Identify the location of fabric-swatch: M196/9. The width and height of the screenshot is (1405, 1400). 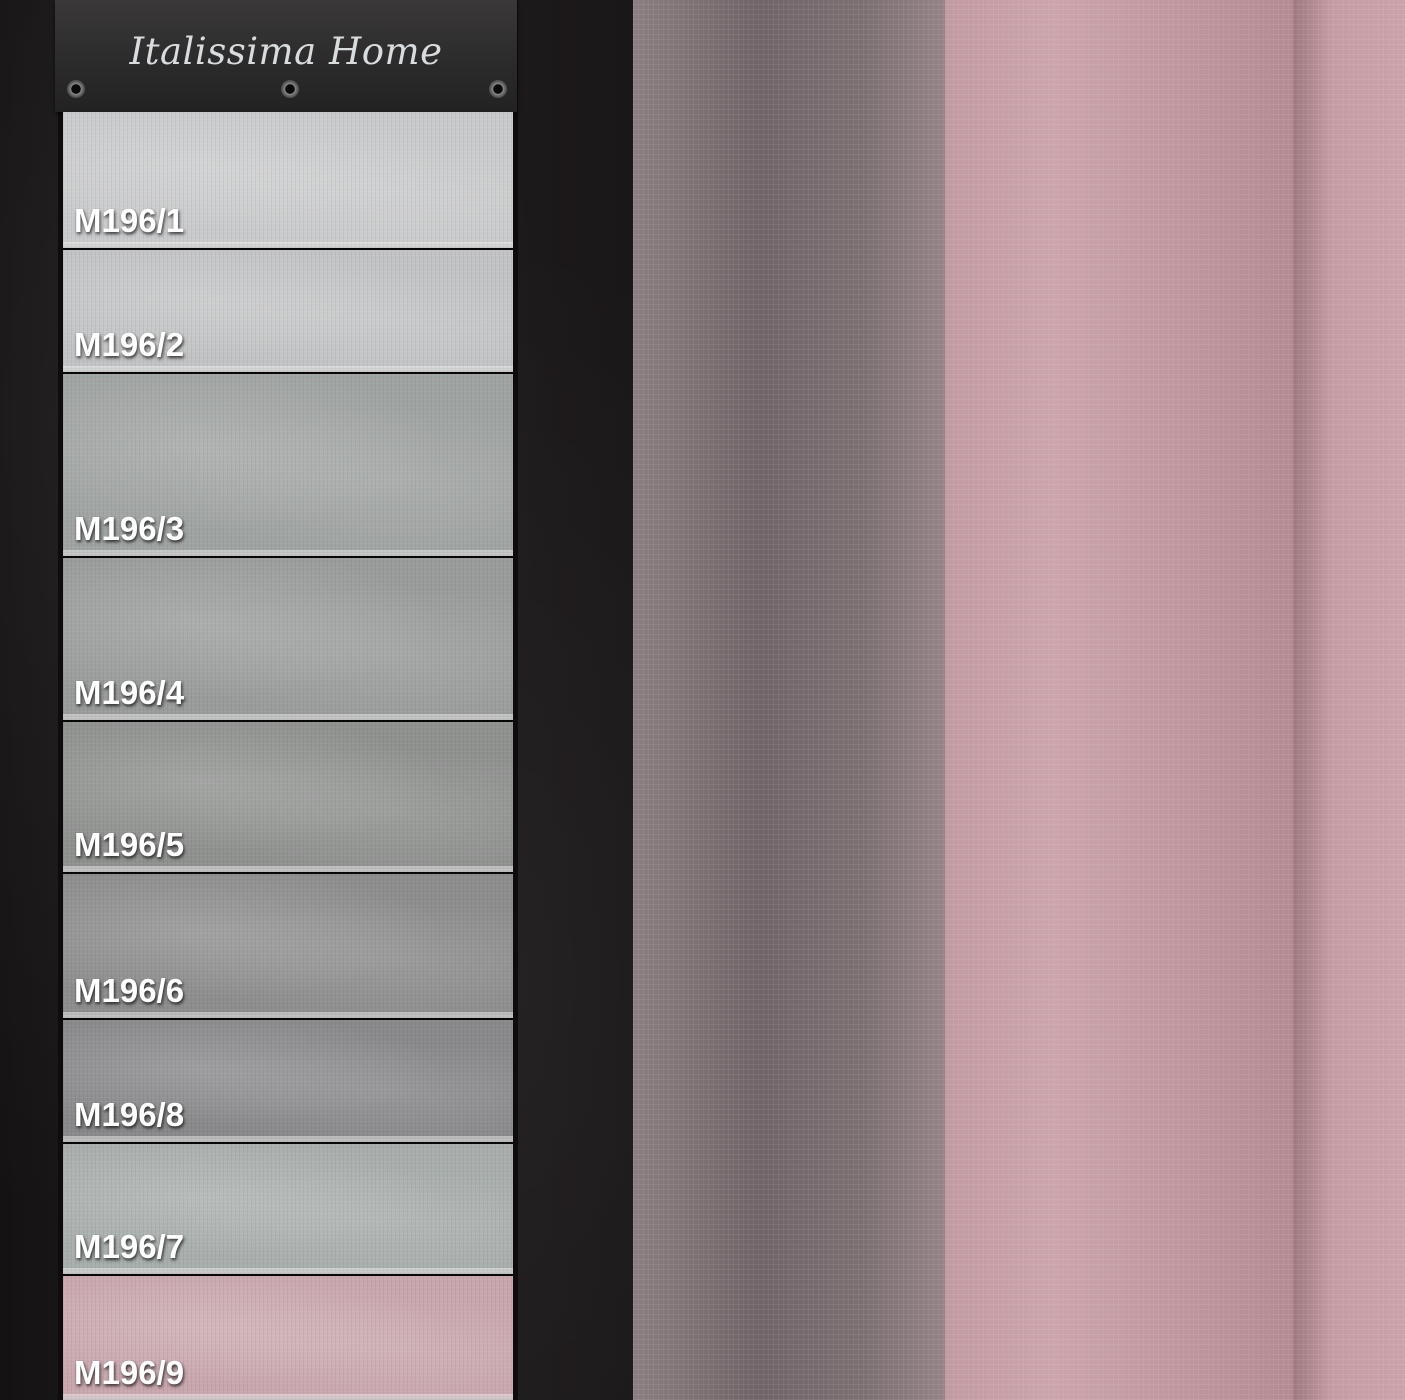
(288, 1338).